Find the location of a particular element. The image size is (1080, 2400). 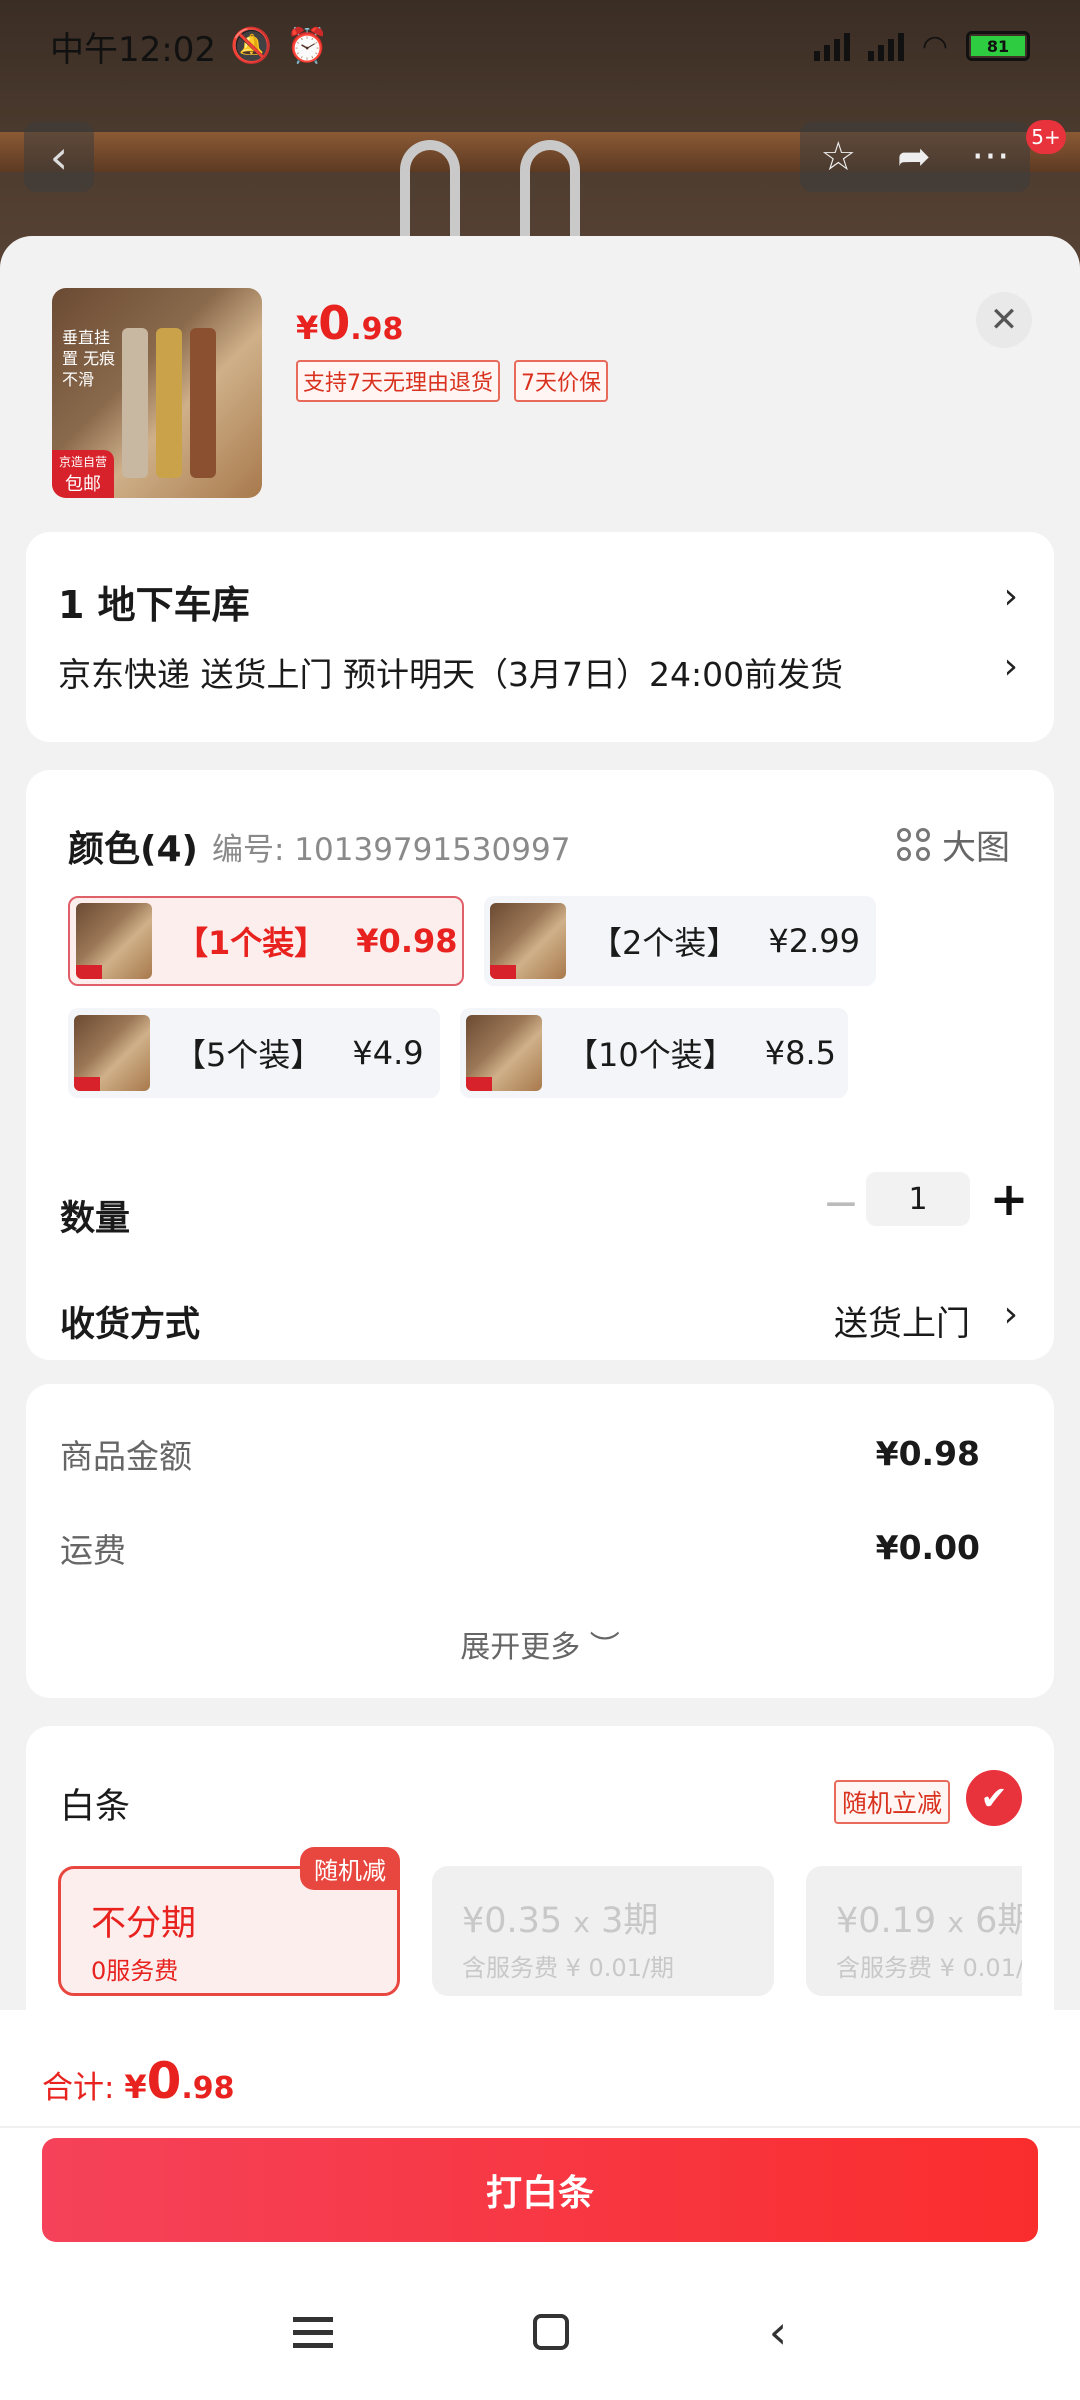

big-image-label: 大图 is located at coordinates (976, 848).